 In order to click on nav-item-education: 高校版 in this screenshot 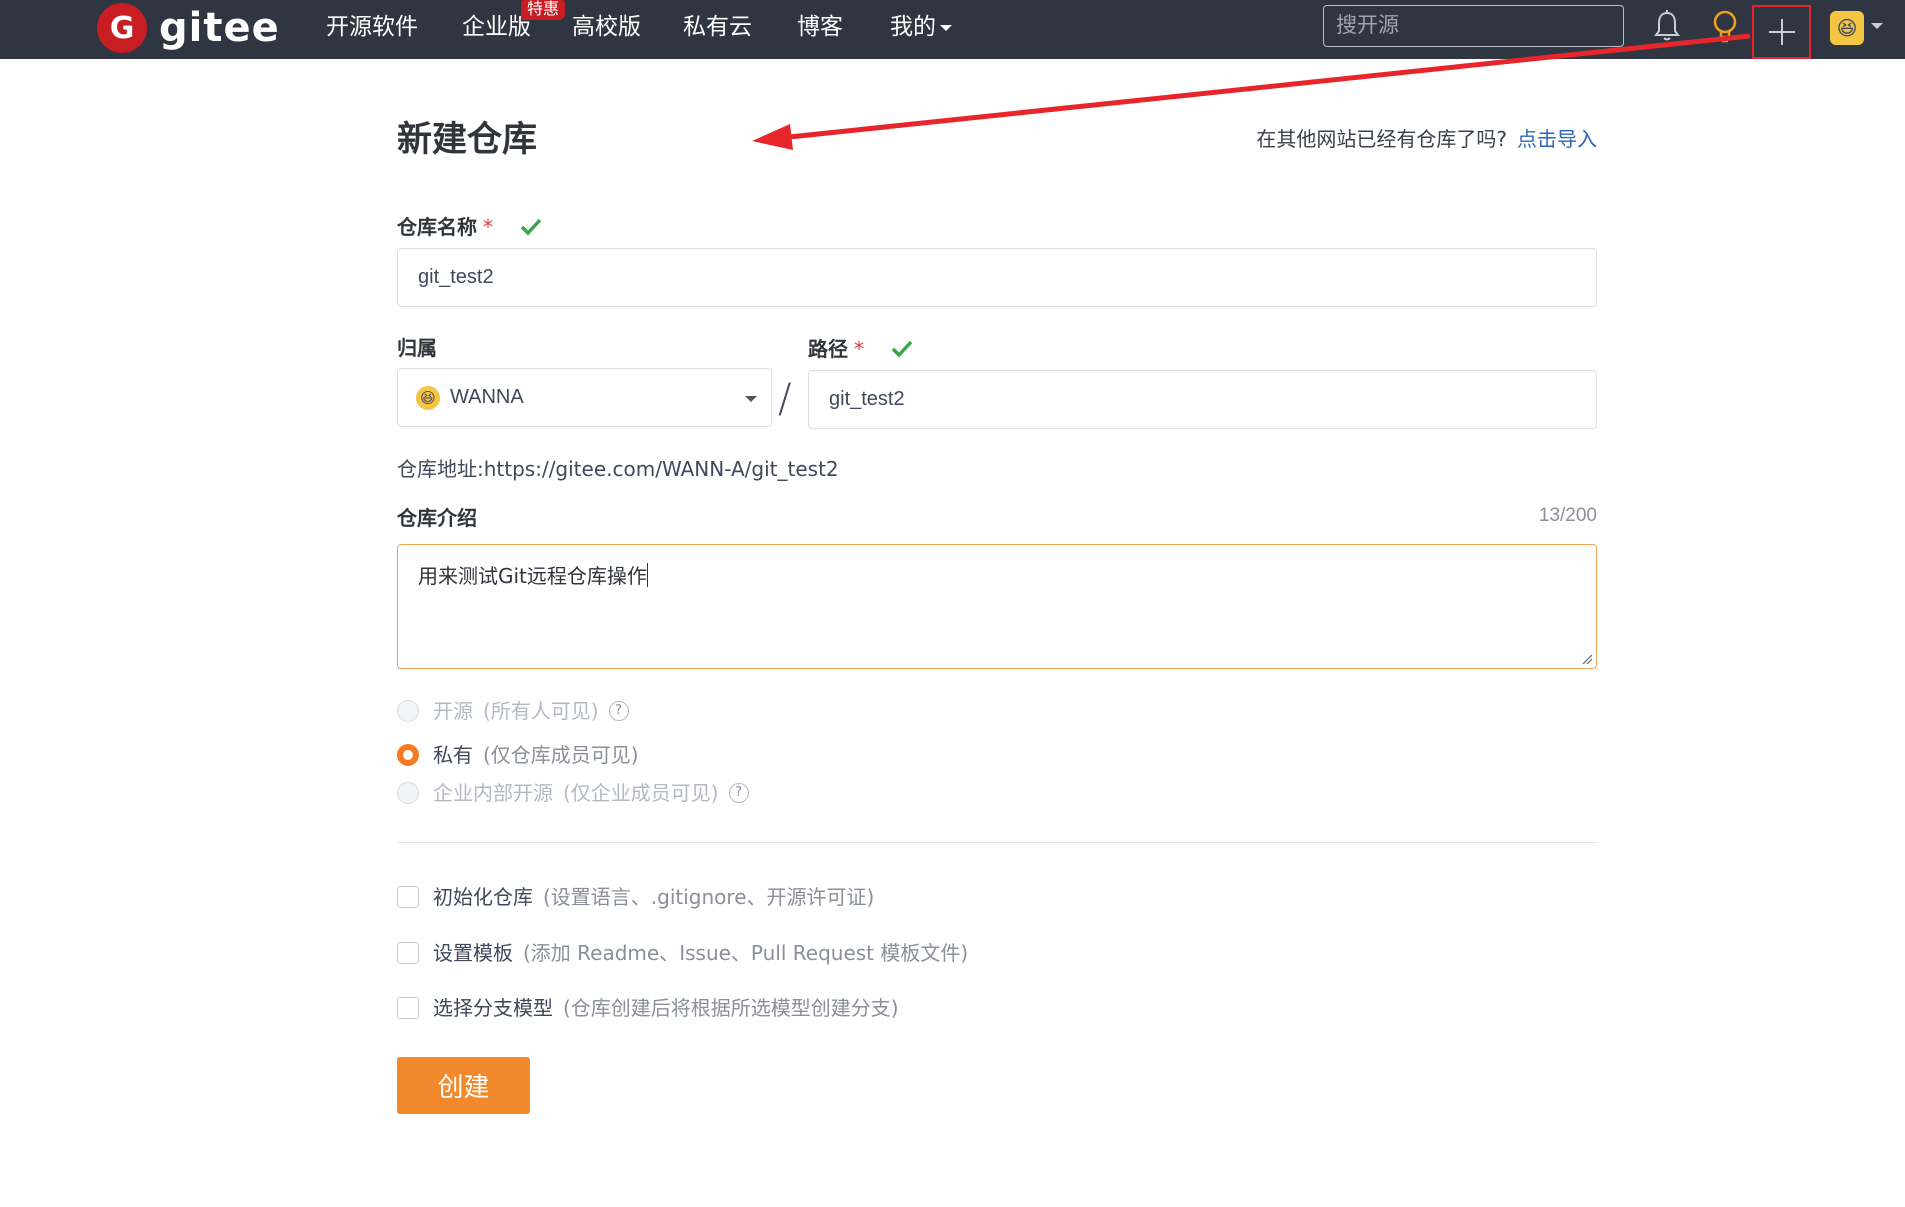, I will do `click(606, 27)`.